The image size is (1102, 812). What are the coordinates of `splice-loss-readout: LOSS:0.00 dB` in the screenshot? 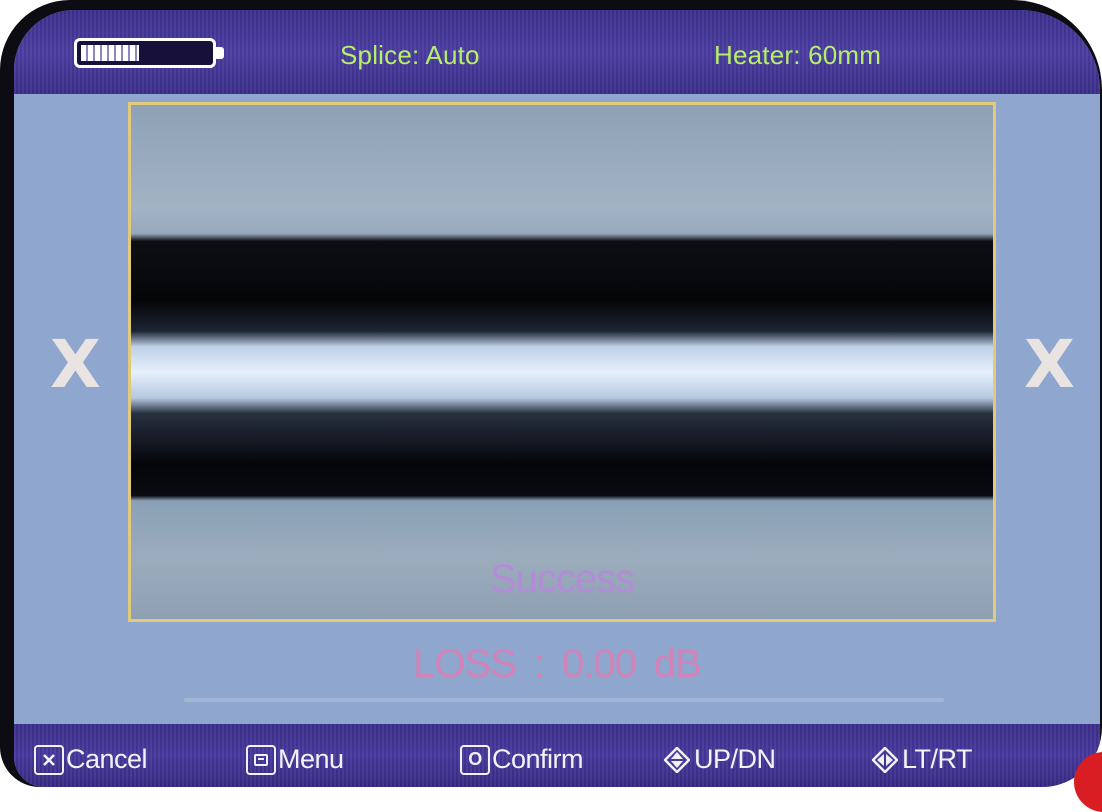 It's located at (557, 664).